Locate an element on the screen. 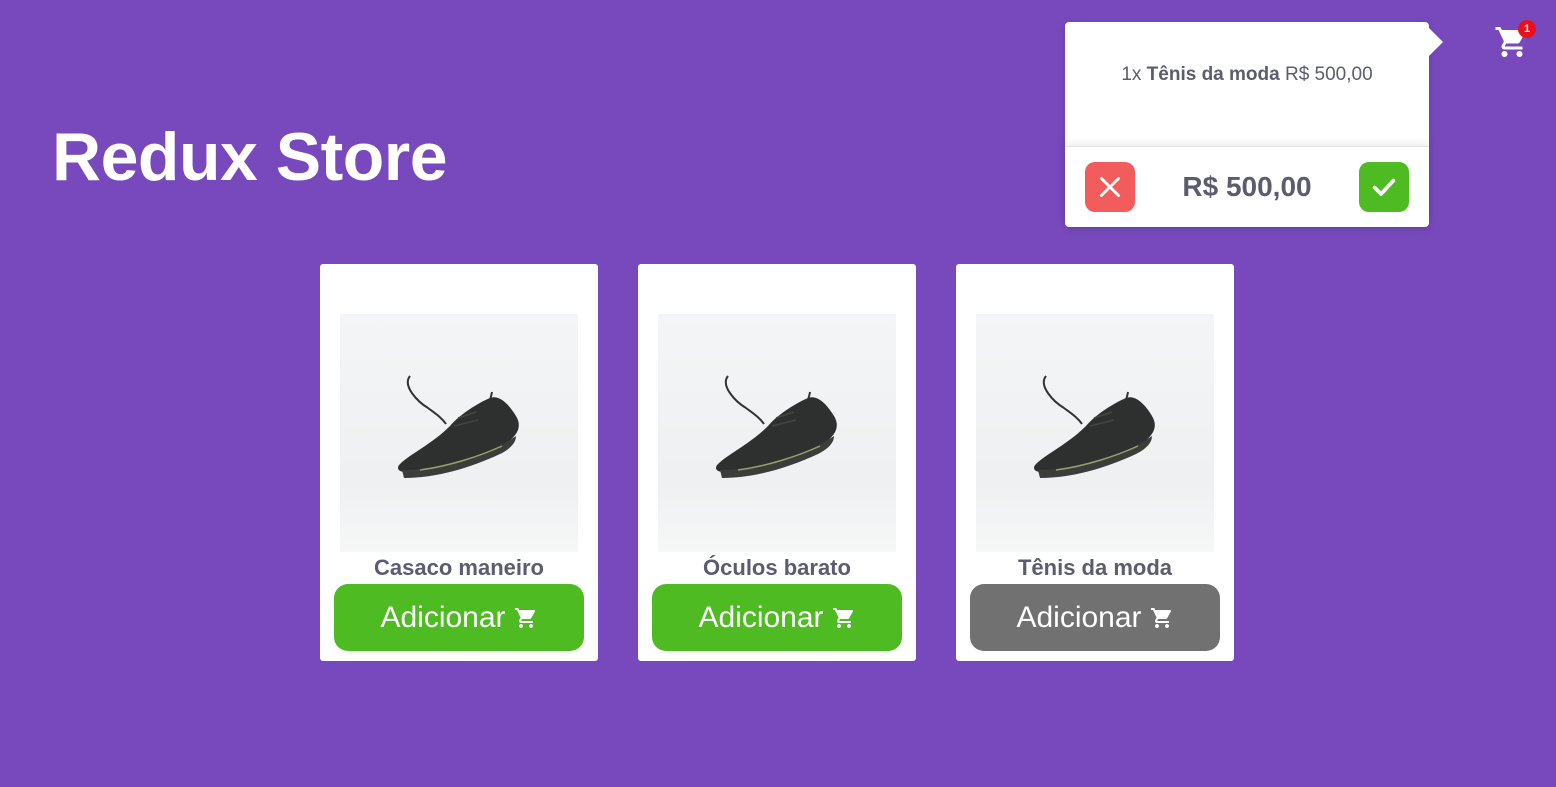  product-card: Óculos barato Adicionar is located at coordinates (777, 462).